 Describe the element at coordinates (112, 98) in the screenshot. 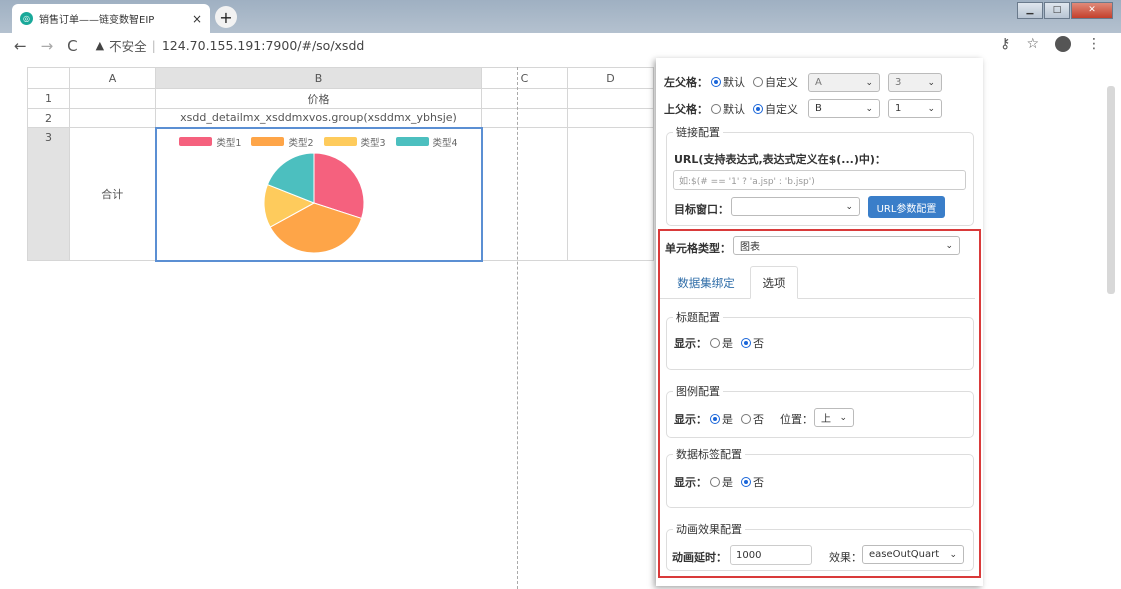

I see `cell-a1` at that location.